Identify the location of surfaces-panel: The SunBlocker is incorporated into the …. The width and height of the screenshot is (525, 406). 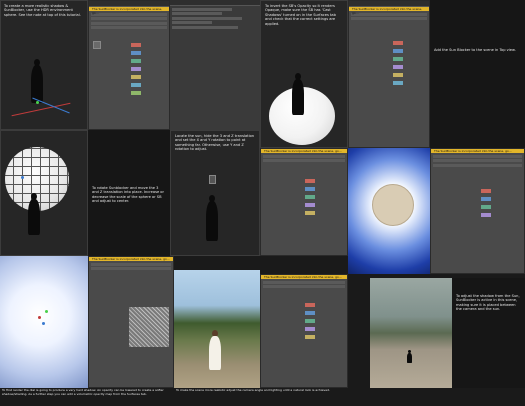
(131, 322).